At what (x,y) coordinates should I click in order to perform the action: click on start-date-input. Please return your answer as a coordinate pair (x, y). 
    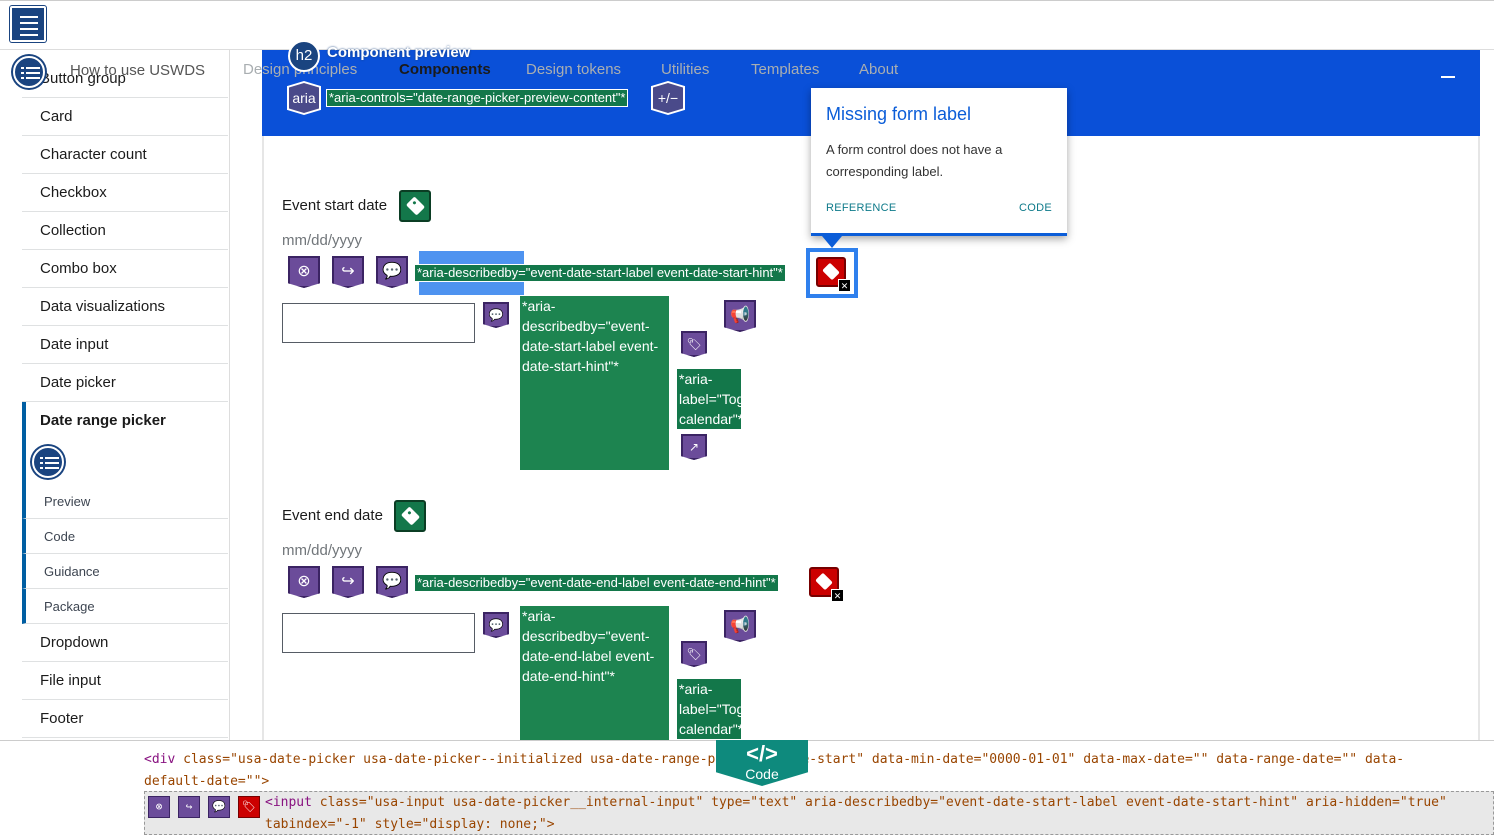
    Looking at the image, I should click on (378, 323).